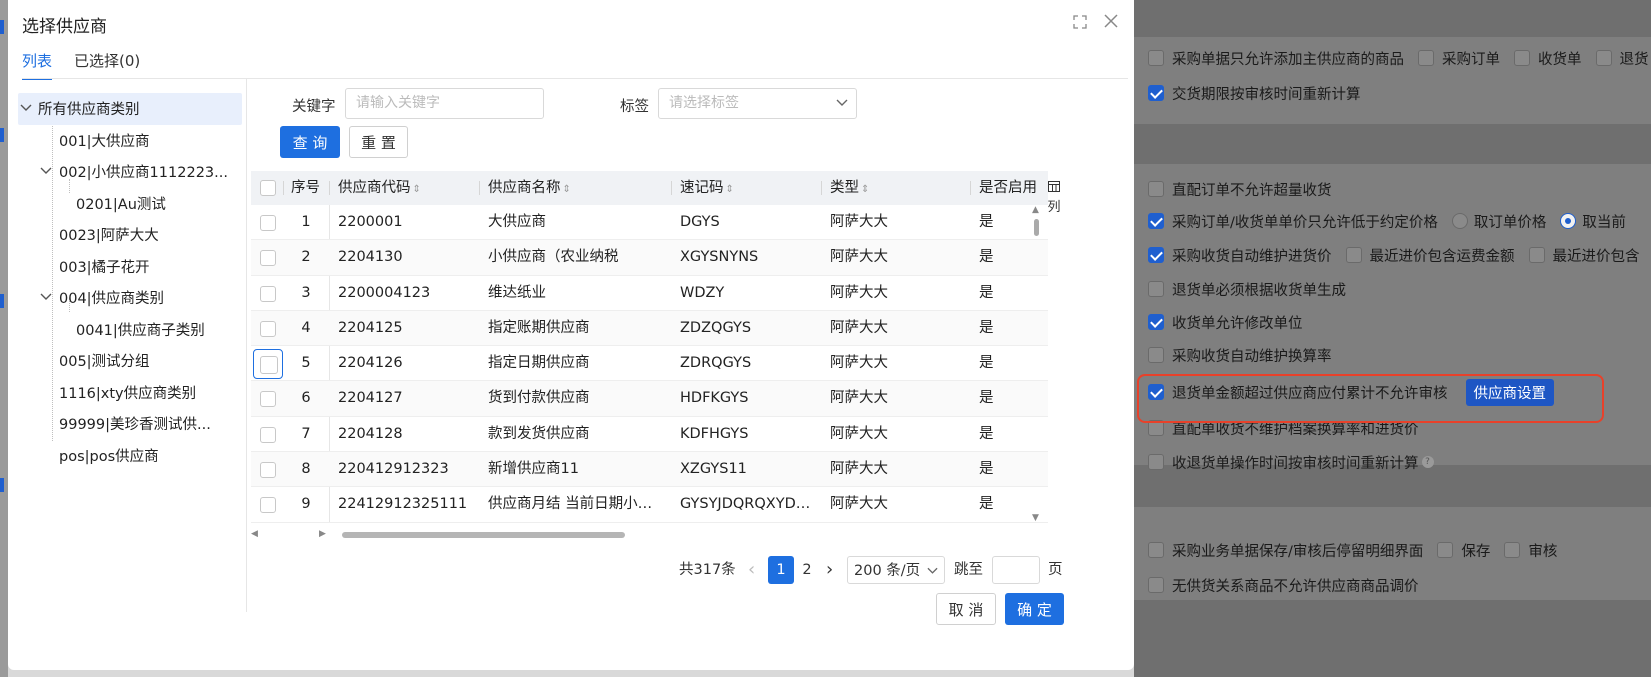 This screenshot has width=1651, height=677. Describe the element at coordinates (1427, 462) in the screenshot. I see `help-icon: ?` at that location.